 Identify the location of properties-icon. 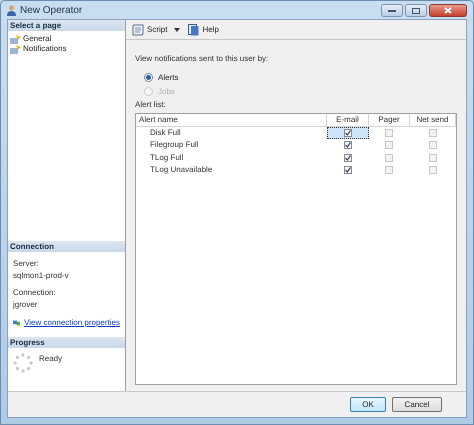
(16, 323).